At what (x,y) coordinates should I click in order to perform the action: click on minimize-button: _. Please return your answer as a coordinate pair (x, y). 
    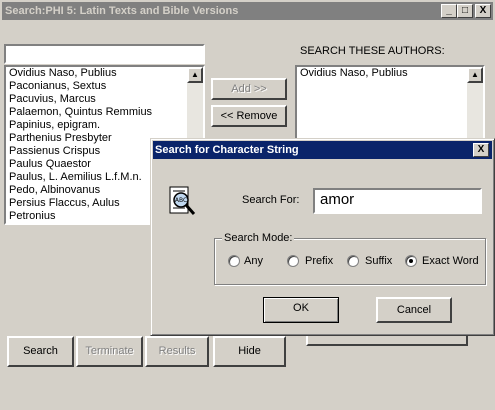
    Looking at the image, I should click on (449, 11).